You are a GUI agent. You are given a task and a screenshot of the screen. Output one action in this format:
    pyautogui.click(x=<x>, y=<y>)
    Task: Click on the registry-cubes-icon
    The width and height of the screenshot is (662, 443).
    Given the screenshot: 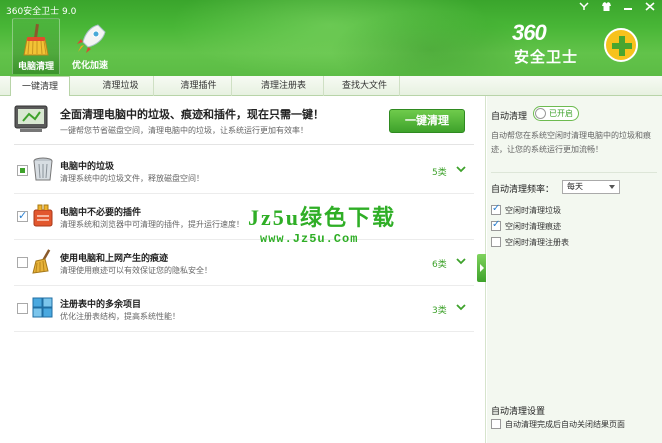 What is the action you would take?
    pyautogui.click(x=42, y=307)
    